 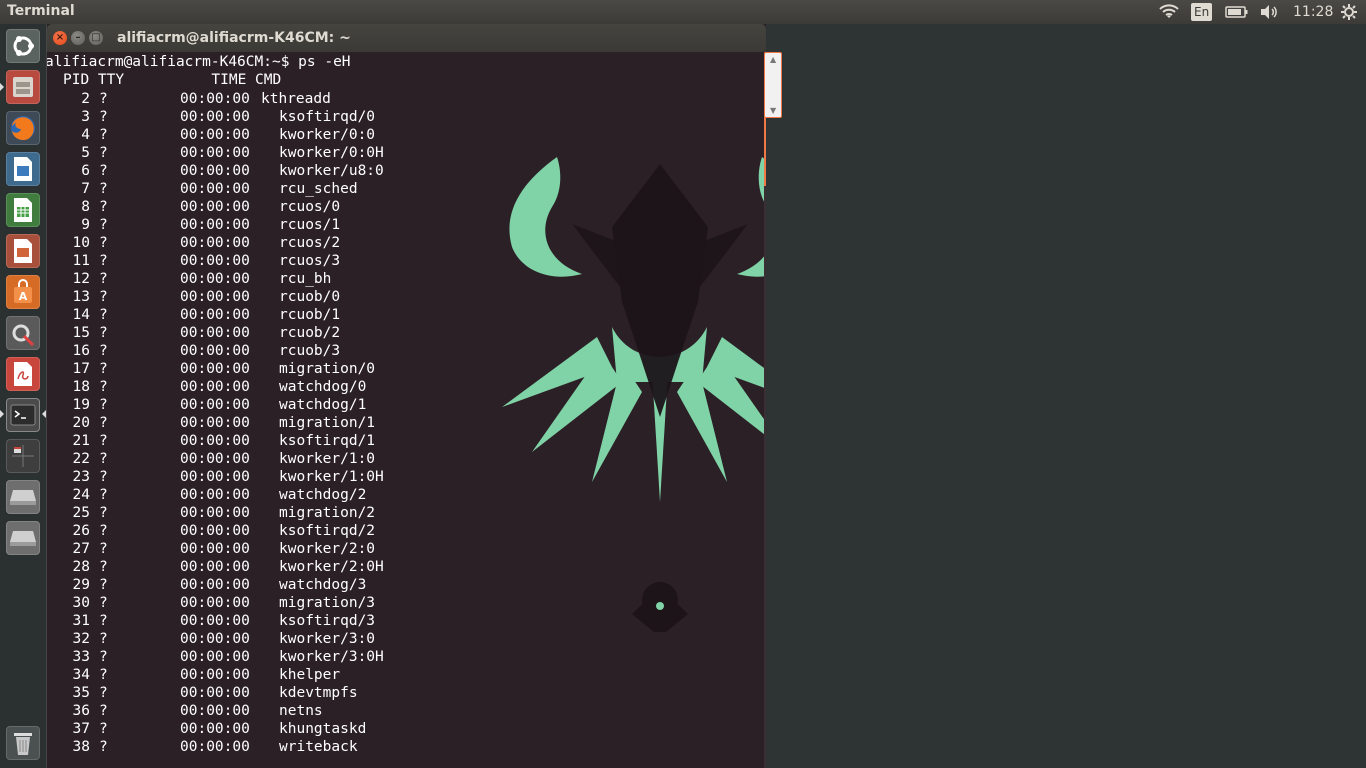 I want to click on process-cmd: kworker/2:0H, so click(x=331, y=567).